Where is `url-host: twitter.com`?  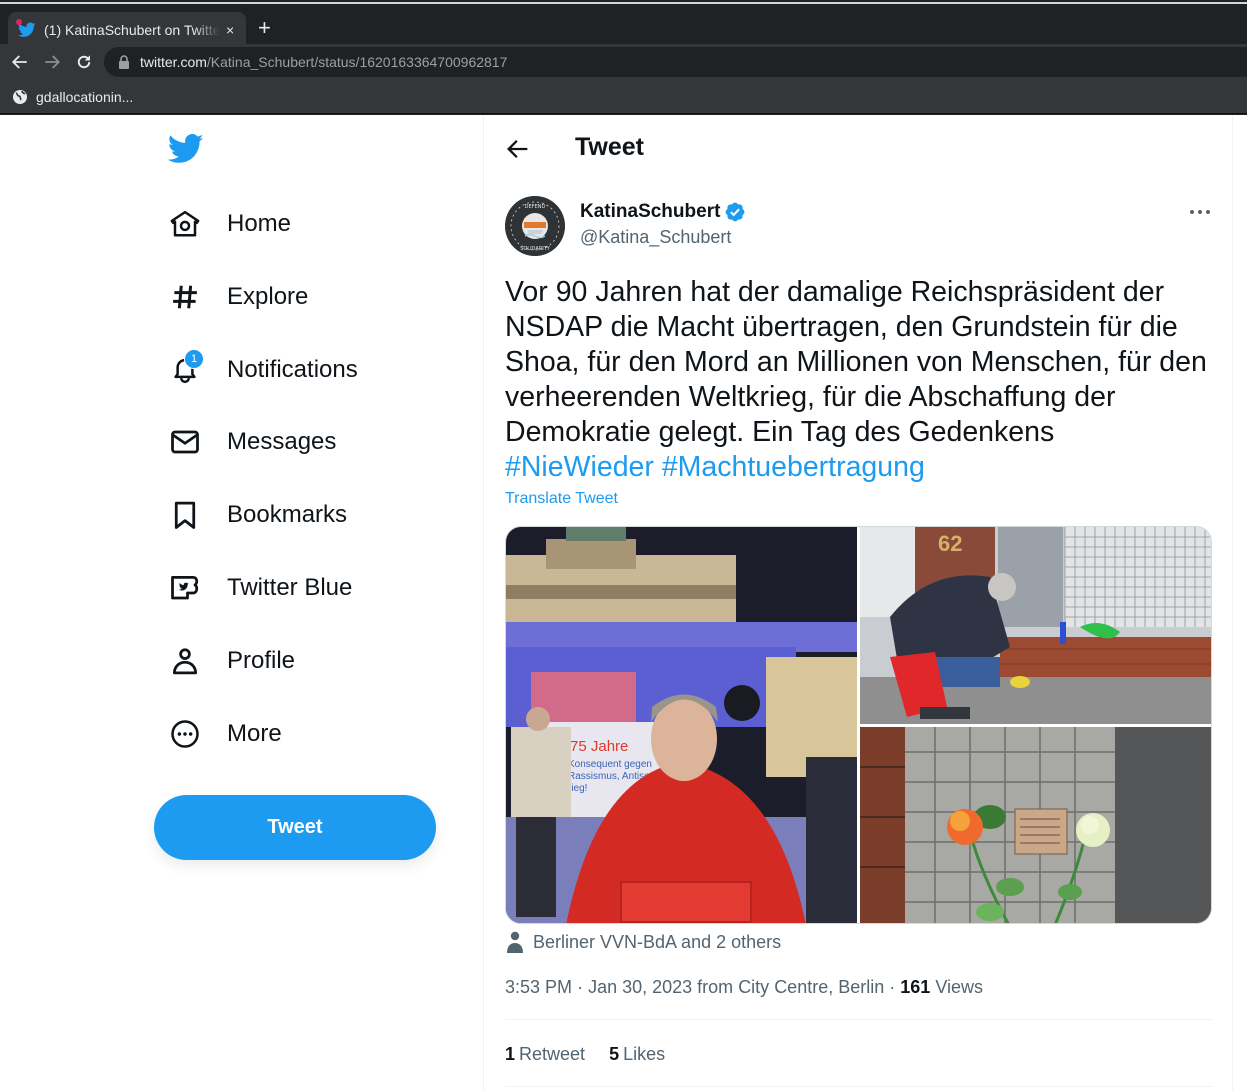
url-host: twitter.com is located at coordinates (173, 62).